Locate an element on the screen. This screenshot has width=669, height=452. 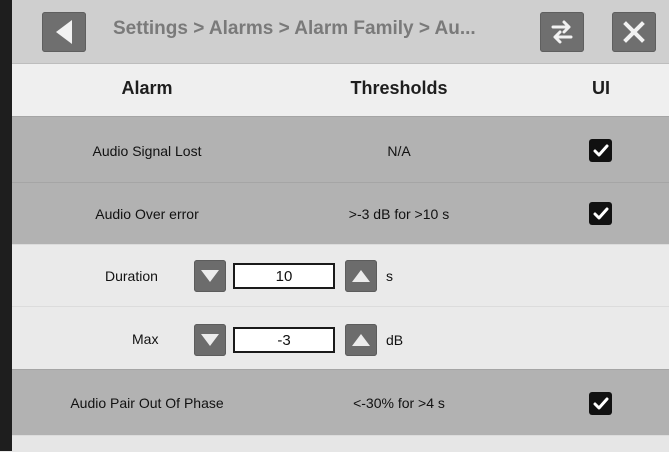
column-header-row: Alarm Thresholds UI is located at coordinates (340, 90).